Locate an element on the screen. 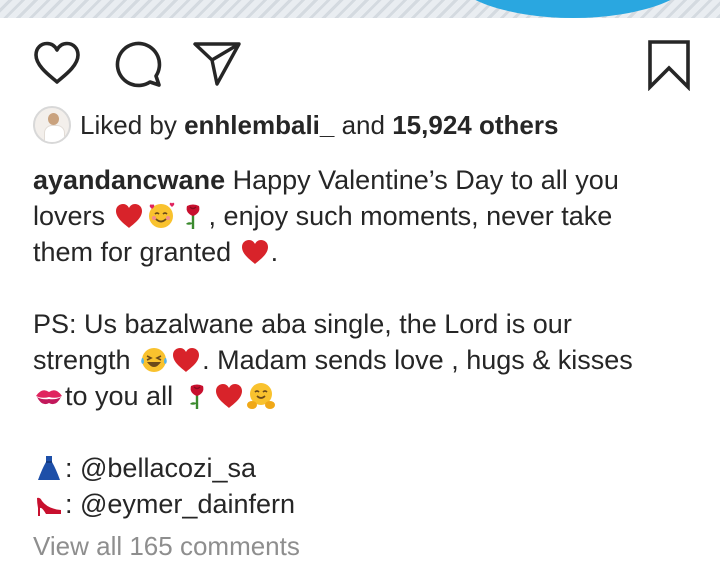  hugging-face-icon is located at coordinates (261, 396).